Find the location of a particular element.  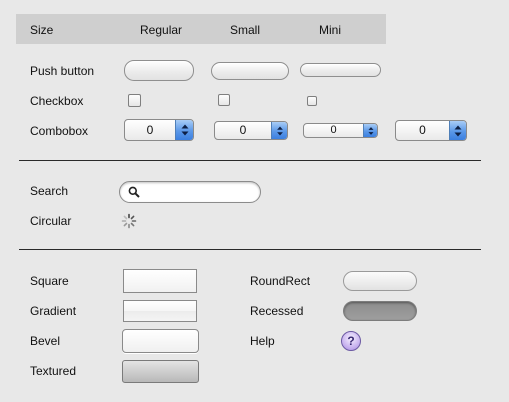

combobox-regular-stepper is located at coordinates (184, 130).